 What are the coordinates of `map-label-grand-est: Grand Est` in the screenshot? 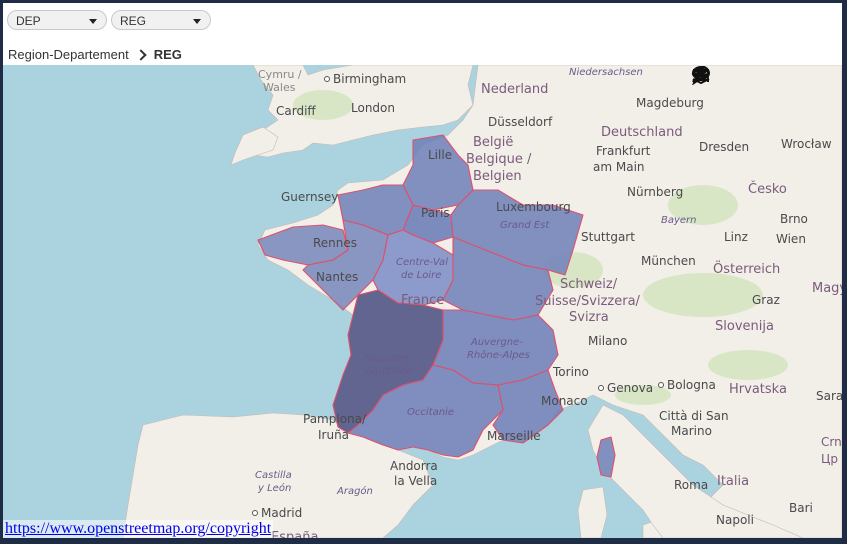 It's located at (525, 225).